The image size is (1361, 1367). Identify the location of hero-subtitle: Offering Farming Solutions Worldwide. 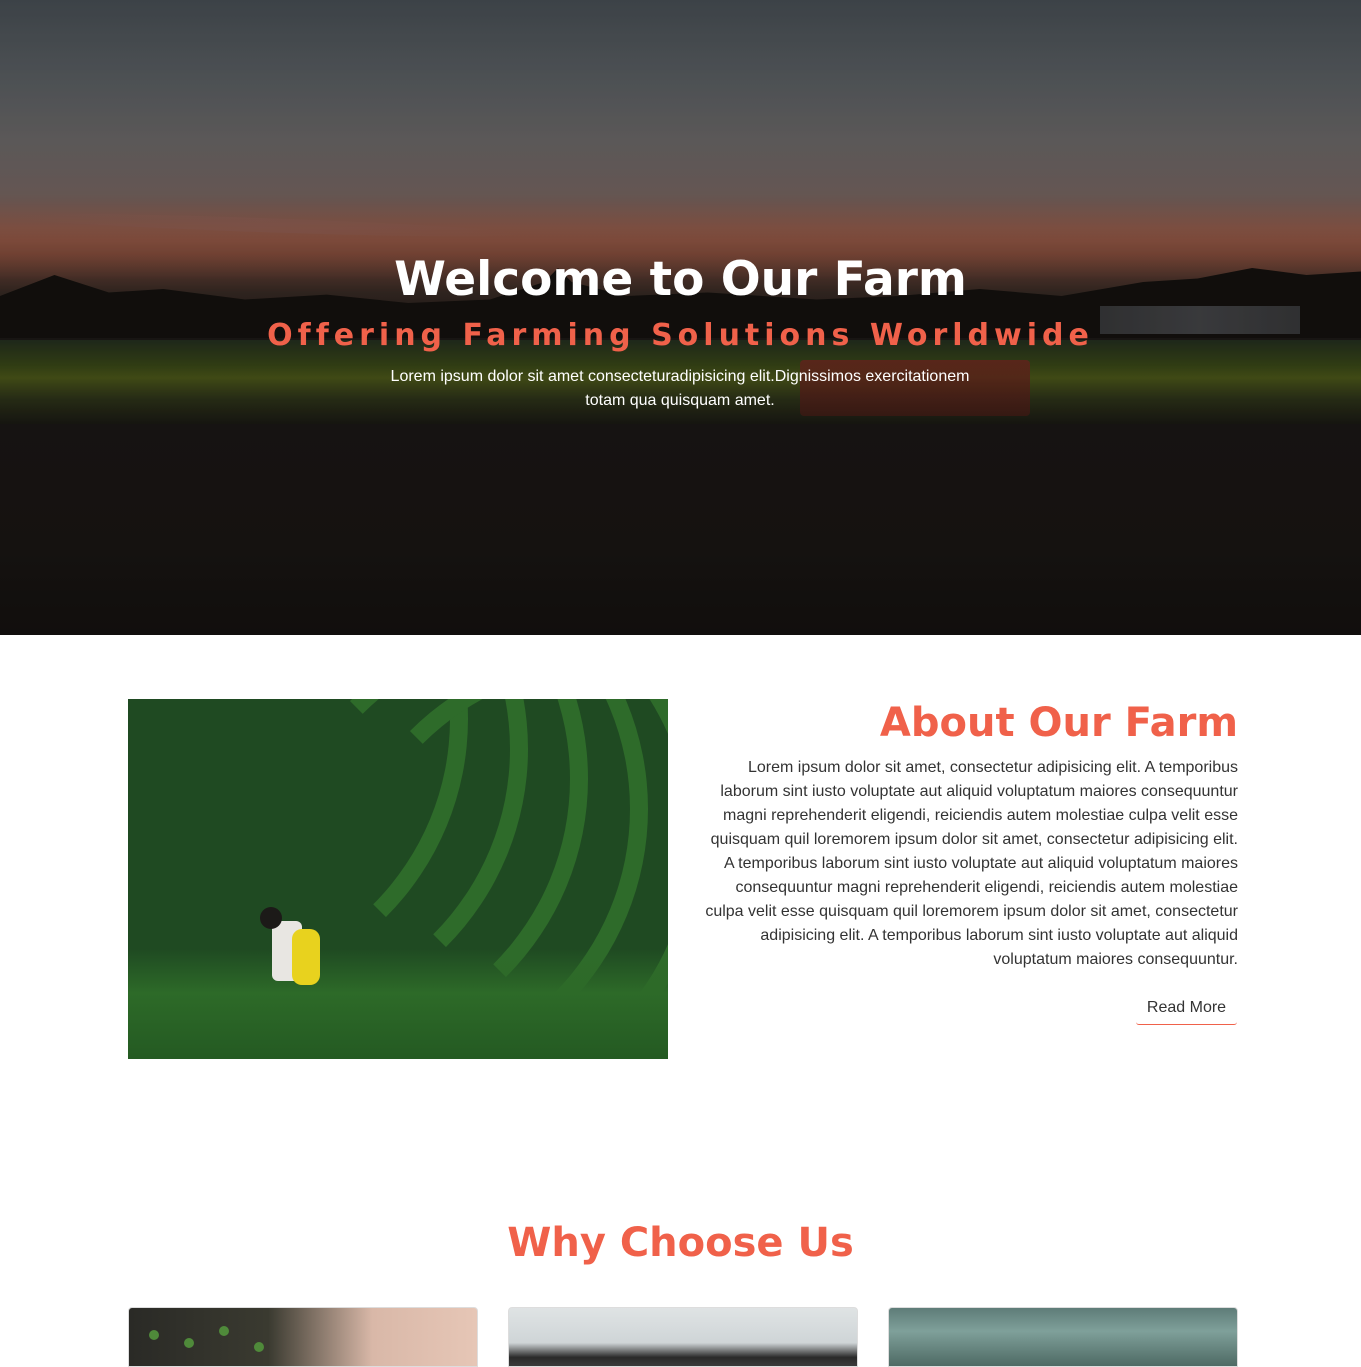
(680, 335).